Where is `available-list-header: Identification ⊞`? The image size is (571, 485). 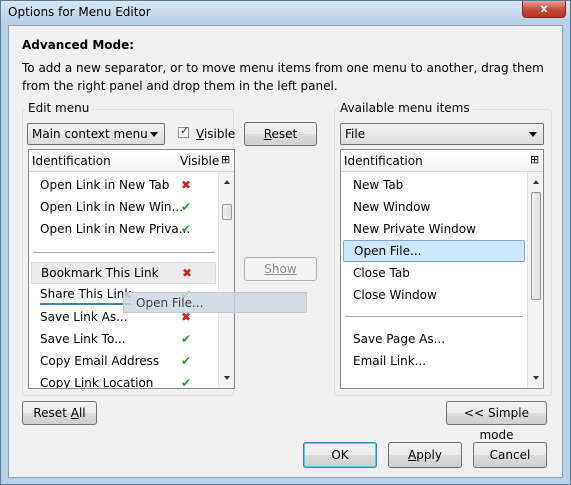 available-list-header: Identification ⊞ is located at coordinates (442, 161).